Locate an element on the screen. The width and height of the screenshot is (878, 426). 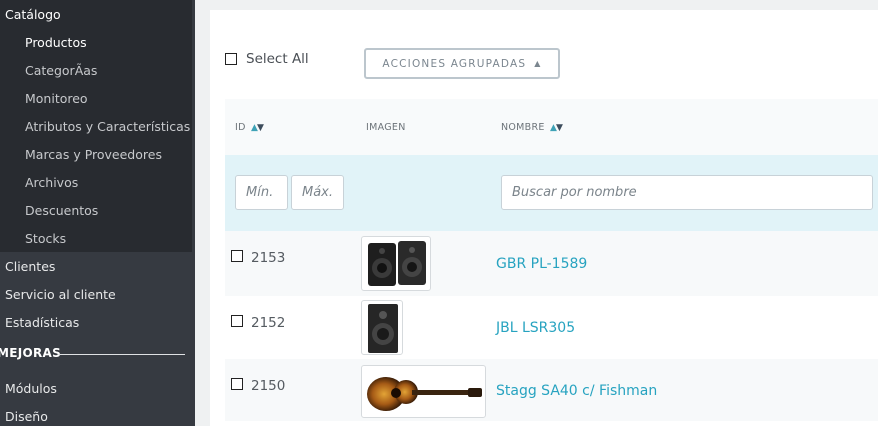
content-gutter is located at coordinates (202, 213).